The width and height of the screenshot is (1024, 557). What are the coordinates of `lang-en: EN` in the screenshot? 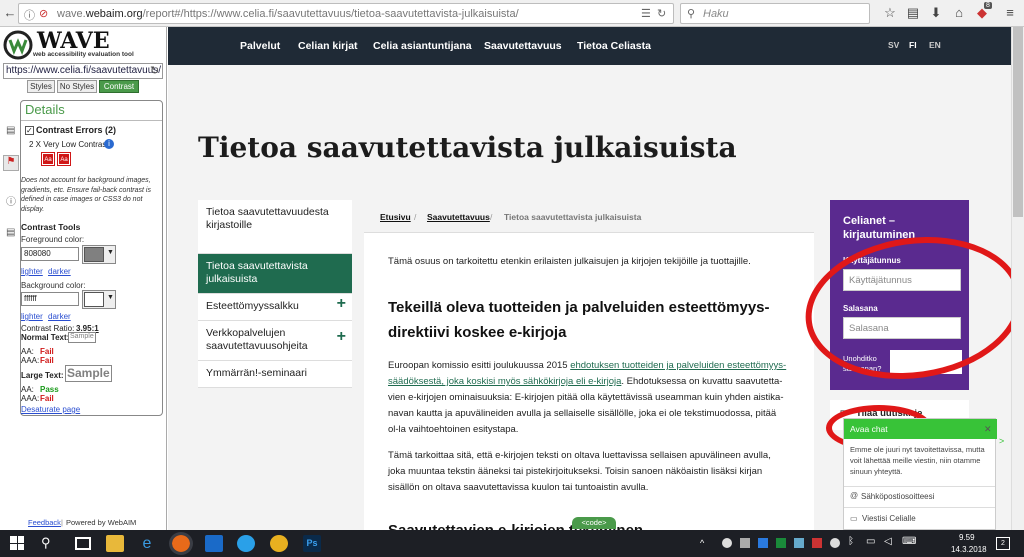 It's located at (935, 45).